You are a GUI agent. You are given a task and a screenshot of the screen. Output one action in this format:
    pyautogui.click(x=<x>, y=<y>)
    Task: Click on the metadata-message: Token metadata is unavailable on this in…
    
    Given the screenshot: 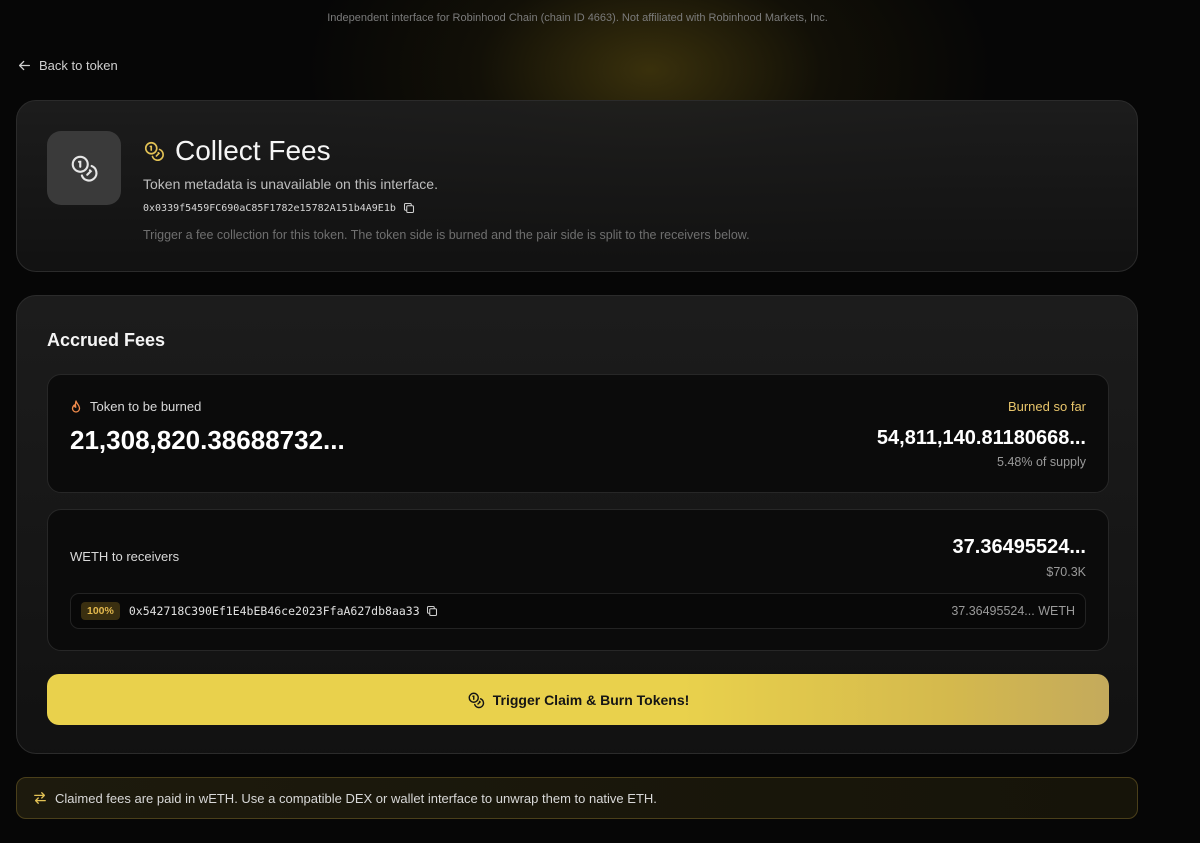 What is the action you would take?
    pyautogui.click(x=290, y=184)
    